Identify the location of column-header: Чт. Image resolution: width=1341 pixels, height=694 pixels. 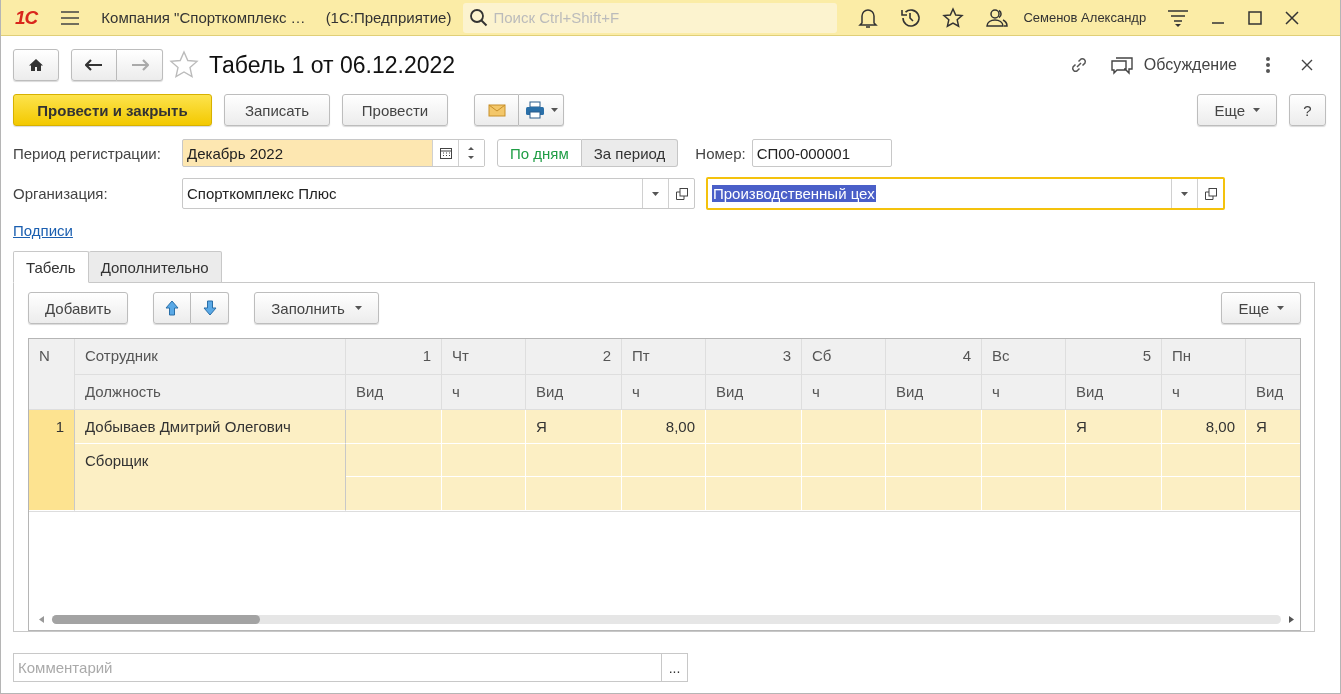
(484, 357).